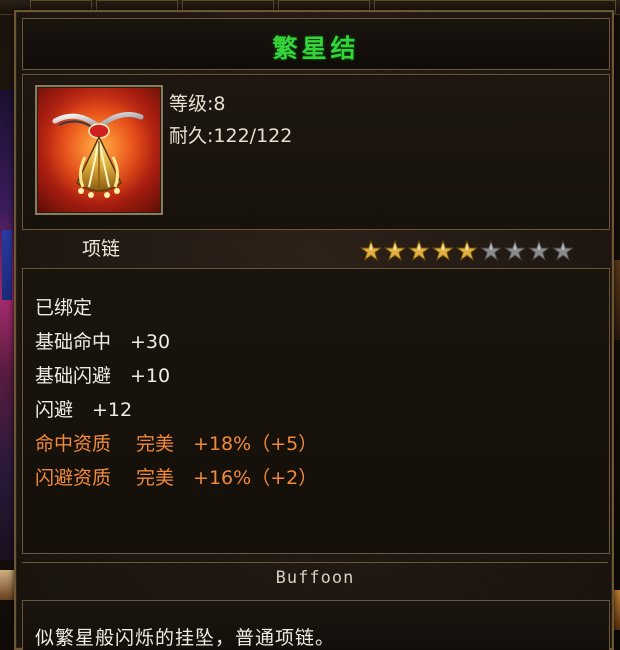 This screenshot has width=620, height=650. I want to click on attribute-hit-quality: 命中资质 完美 +18%（+5）, so click(176, 444).